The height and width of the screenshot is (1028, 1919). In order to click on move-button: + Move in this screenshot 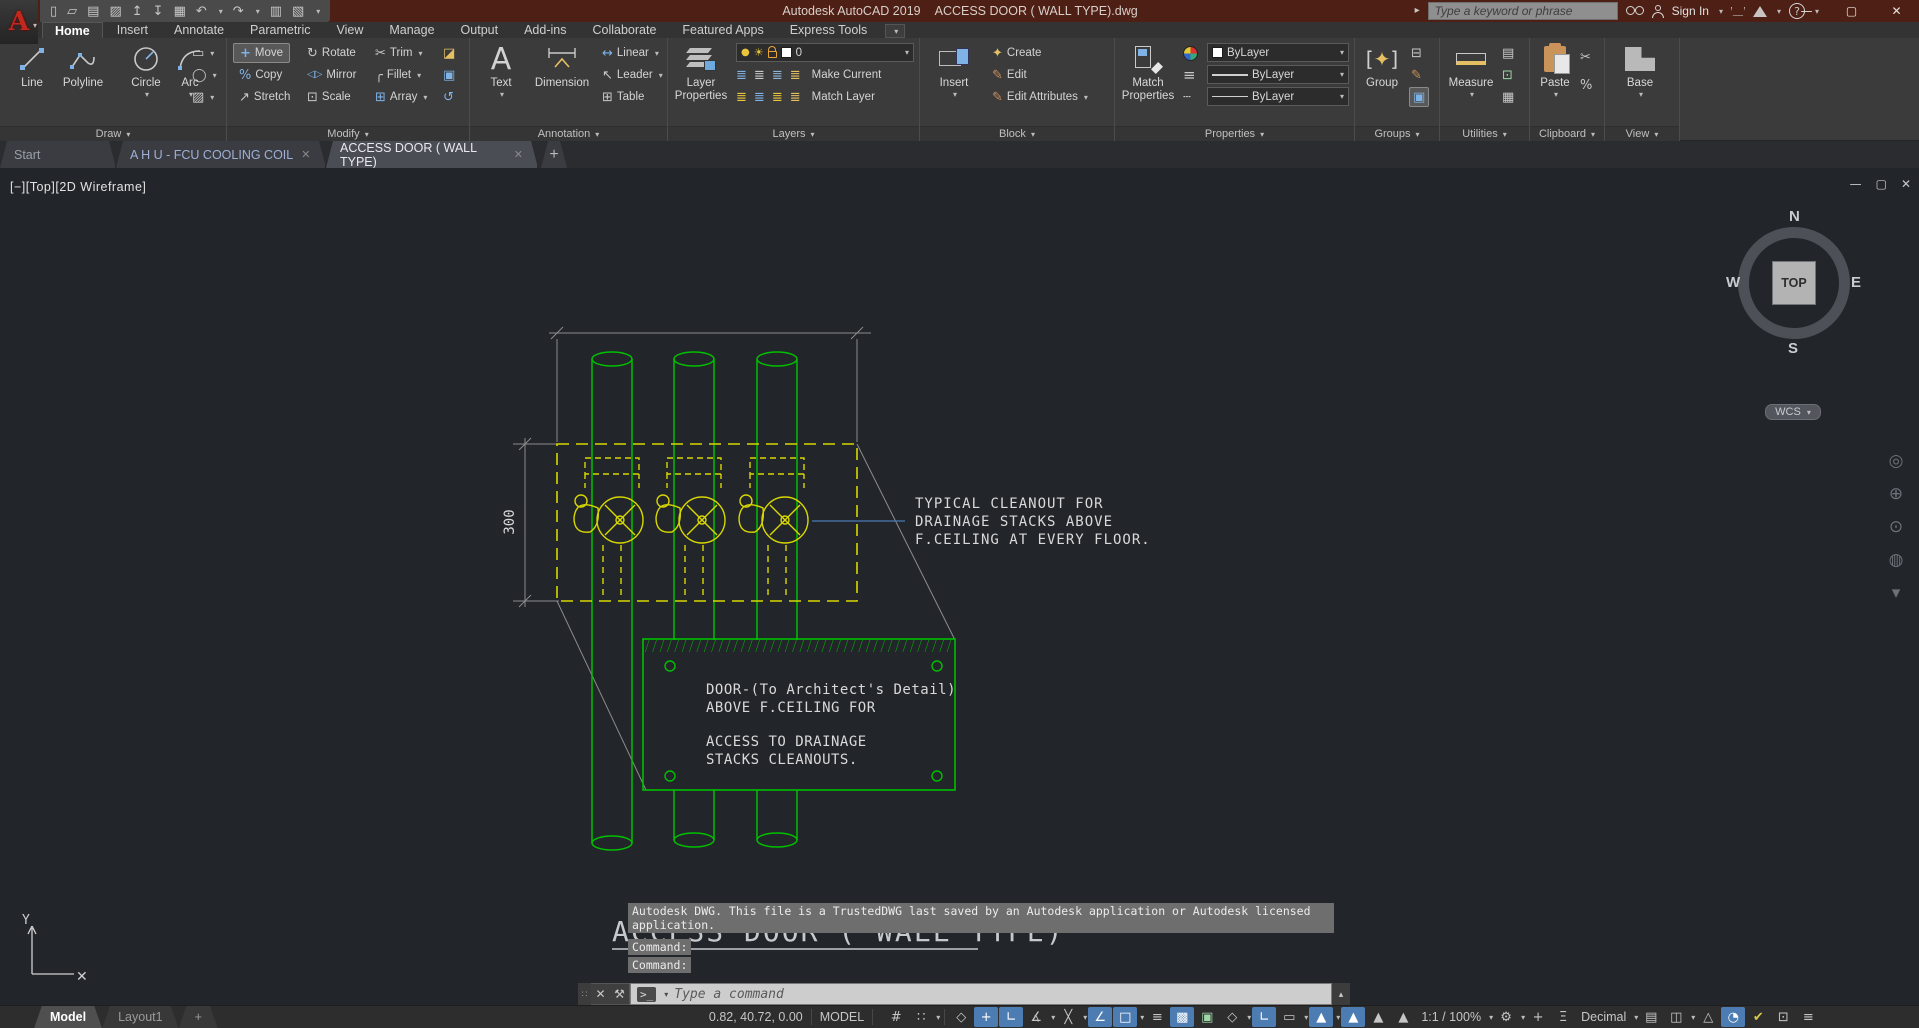, I will do `click(262, 53)`.